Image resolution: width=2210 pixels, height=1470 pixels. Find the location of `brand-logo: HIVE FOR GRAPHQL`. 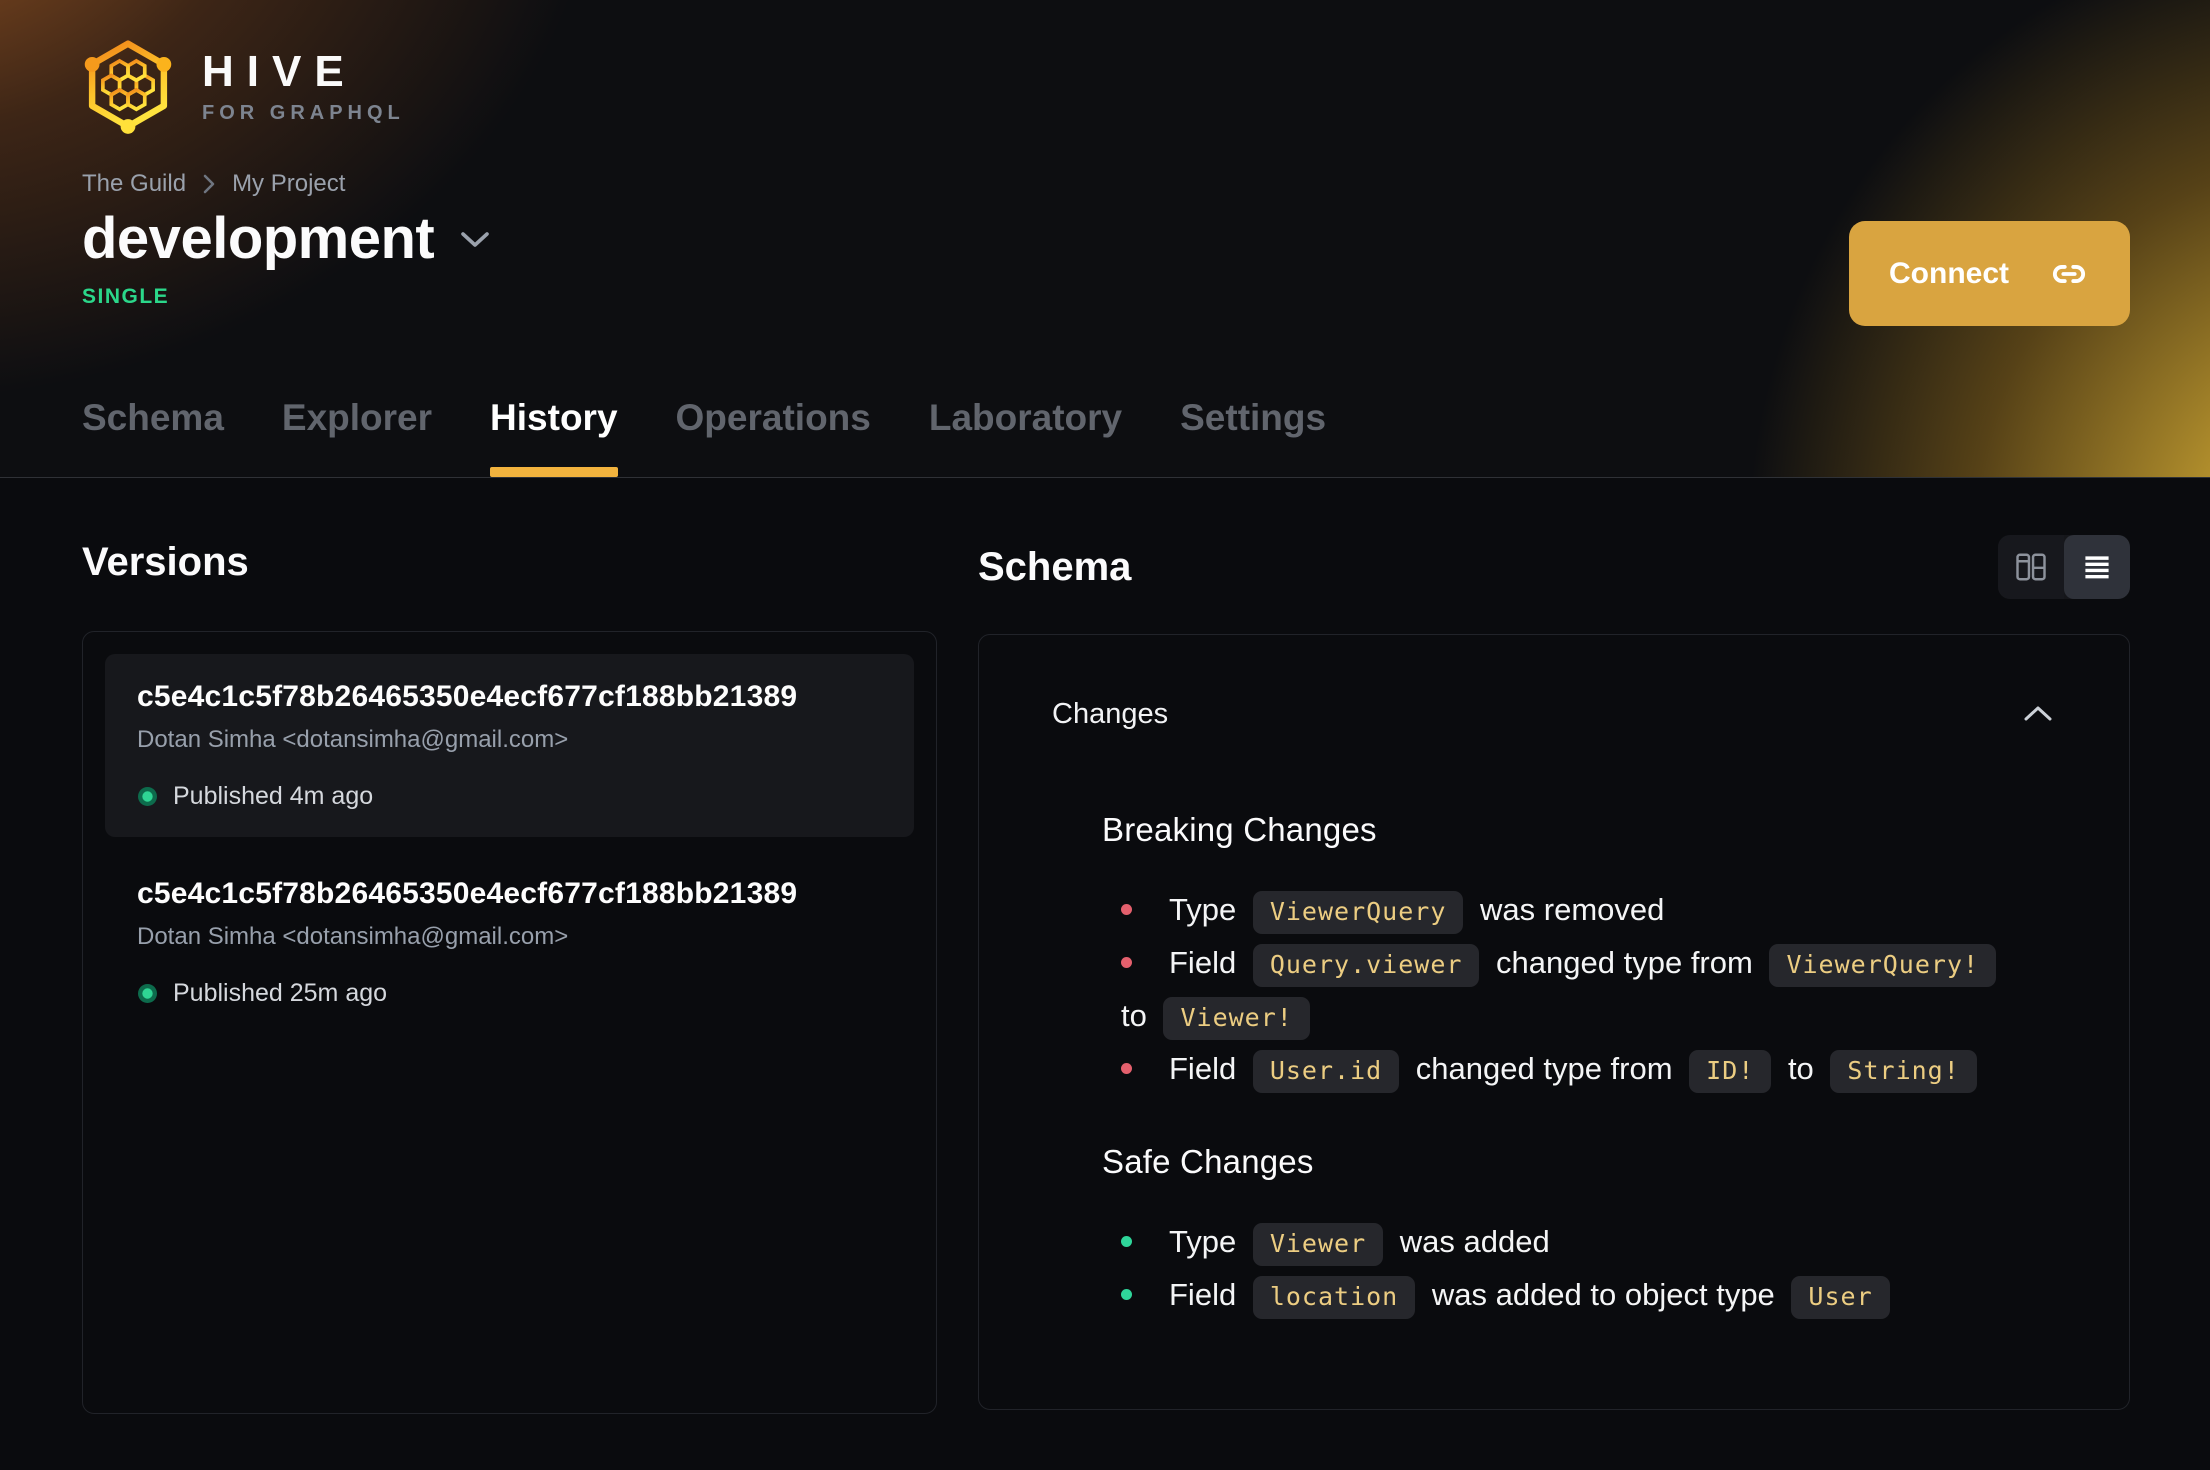

brand-logo: HIVE FOR GRAPHQL is located at coordinates (1106, 86).